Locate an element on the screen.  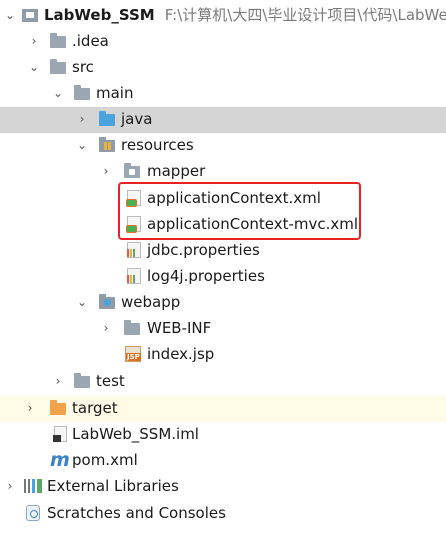
excluded-folder-icon is located at coordinates (58, 407).